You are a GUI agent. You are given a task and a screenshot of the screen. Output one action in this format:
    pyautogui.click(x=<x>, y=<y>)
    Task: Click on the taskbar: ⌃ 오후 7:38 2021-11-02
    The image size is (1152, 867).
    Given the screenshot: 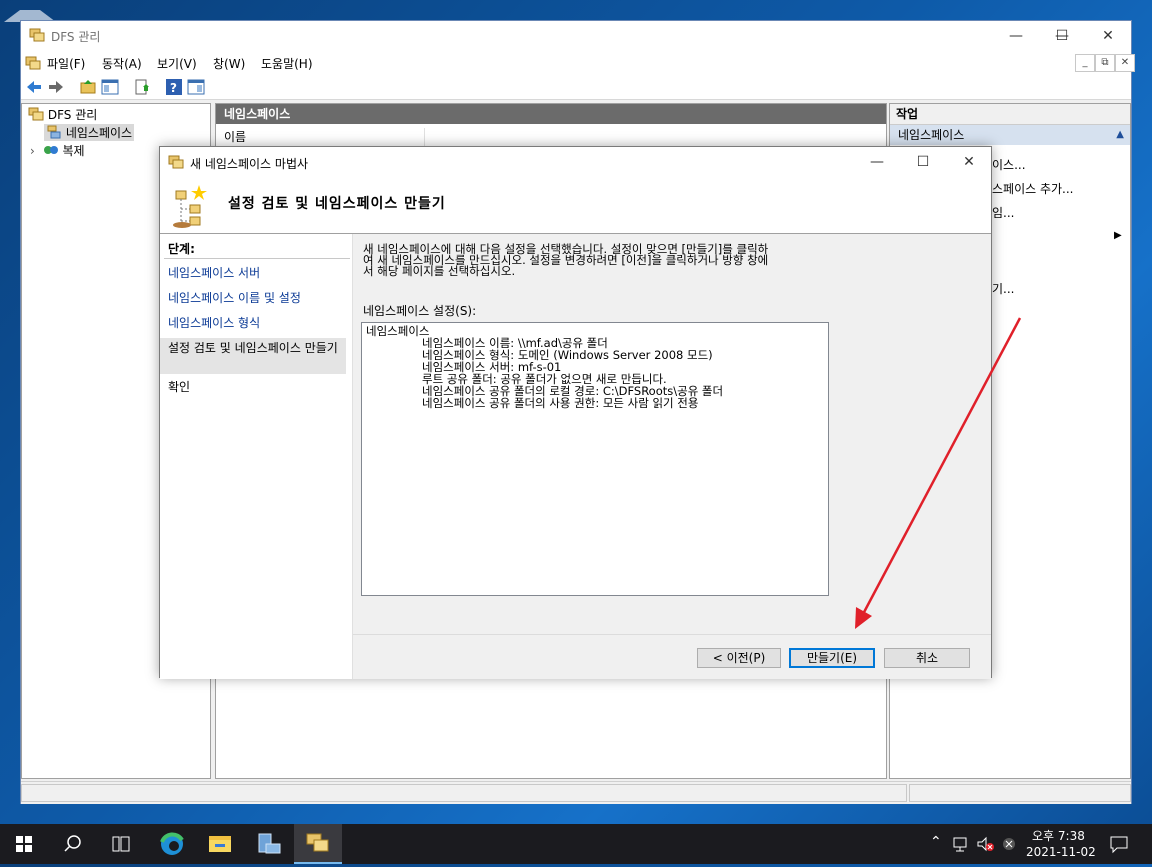 What is the action you would take?
    pyautogui.click(x=576, y=844)
    